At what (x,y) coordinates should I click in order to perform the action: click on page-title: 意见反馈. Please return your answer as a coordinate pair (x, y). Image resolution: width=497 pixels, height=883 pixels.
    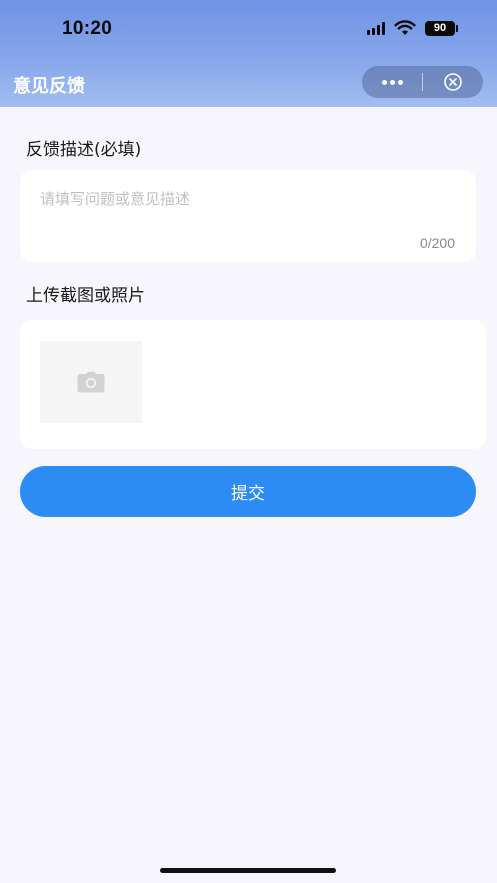
    Looking at the image, I should click on (49, 86).